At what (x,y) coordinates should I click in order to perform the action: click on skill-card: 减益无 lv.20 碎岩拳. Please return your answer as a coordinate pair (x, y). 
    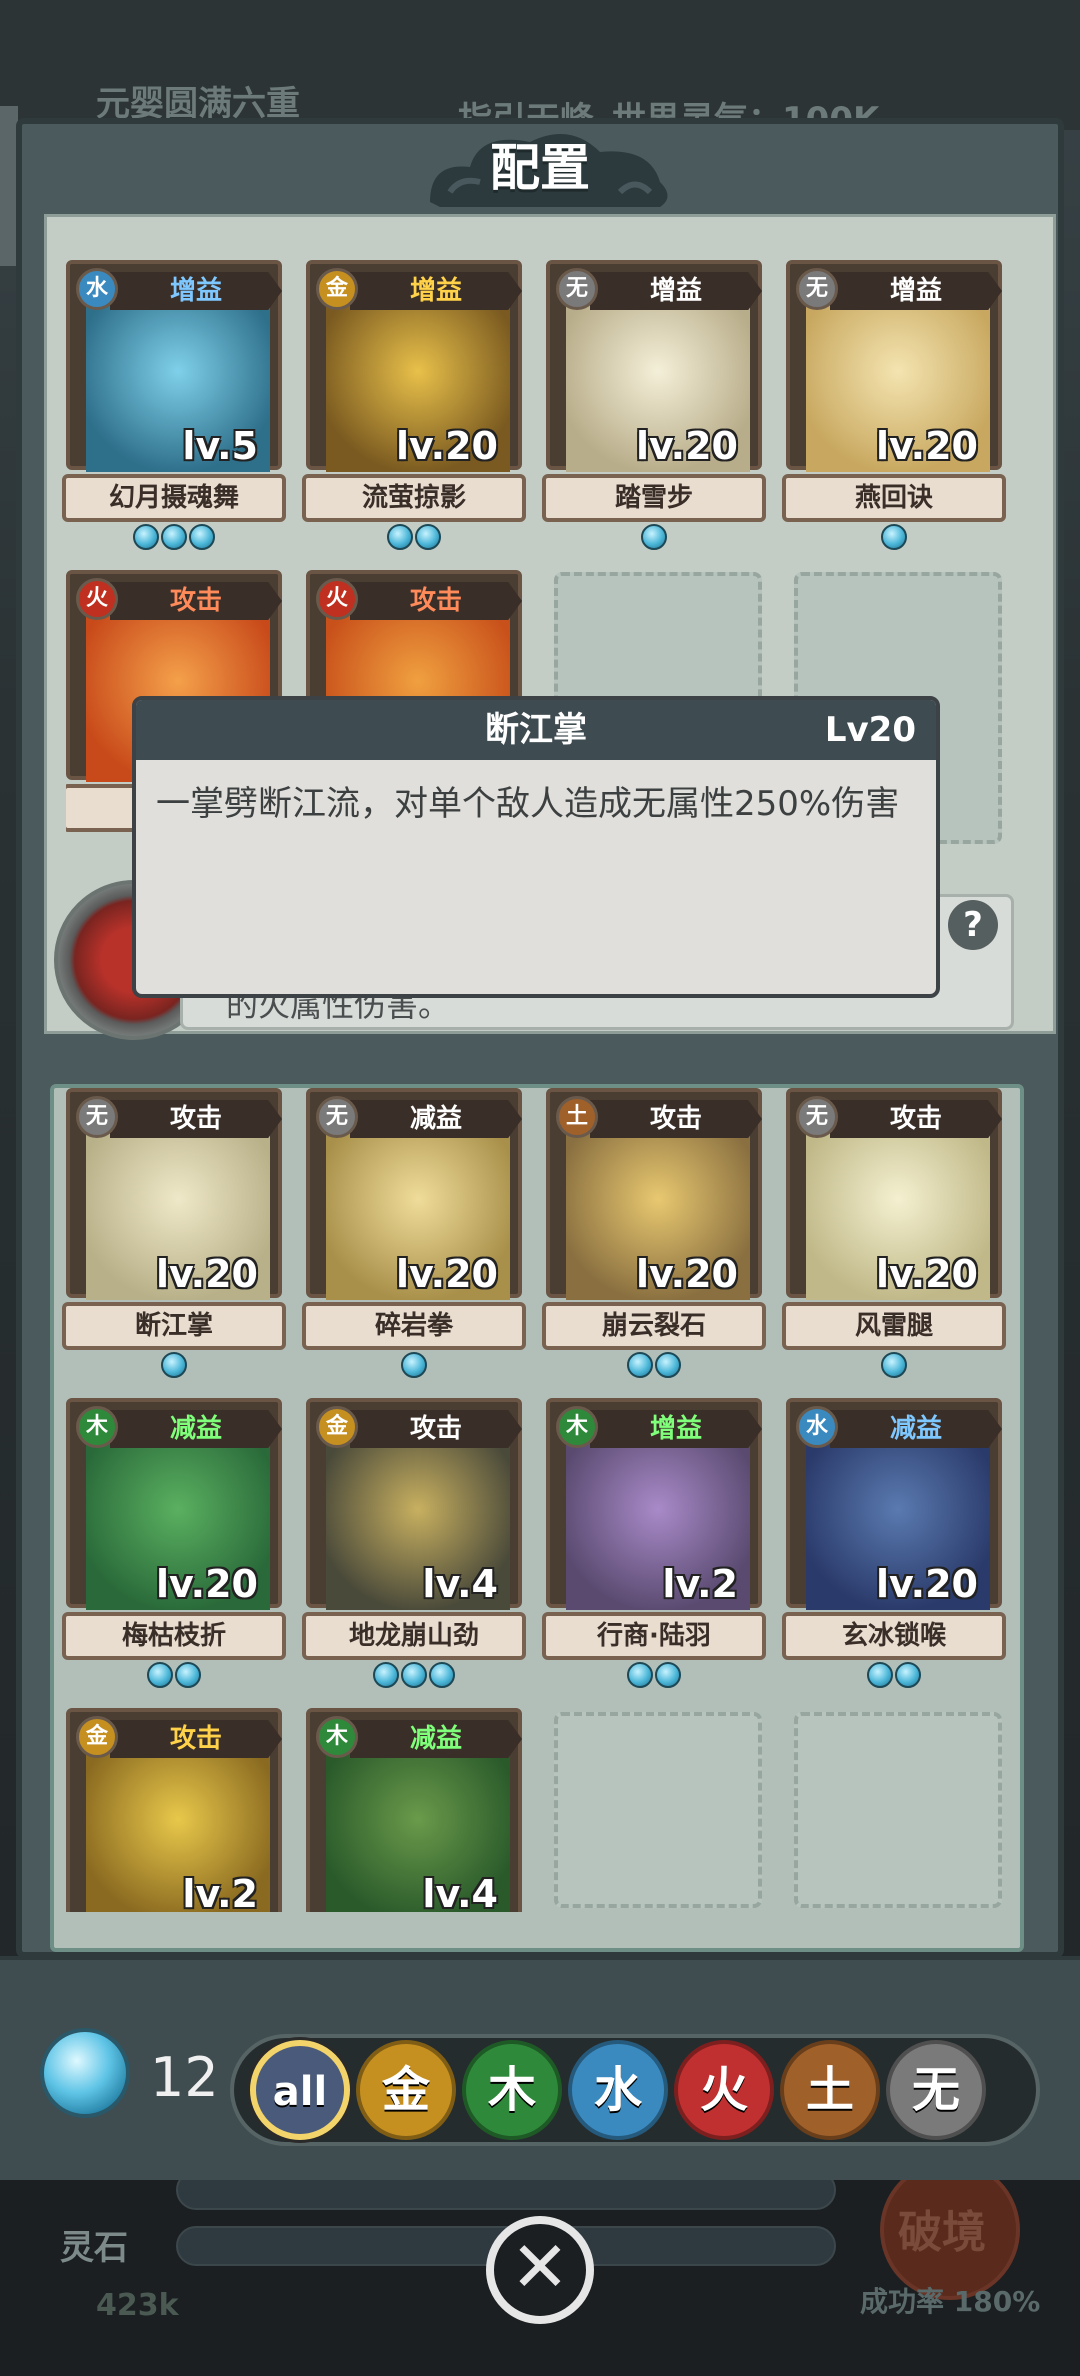
    Looking at the image, I should click on (414, 1233).